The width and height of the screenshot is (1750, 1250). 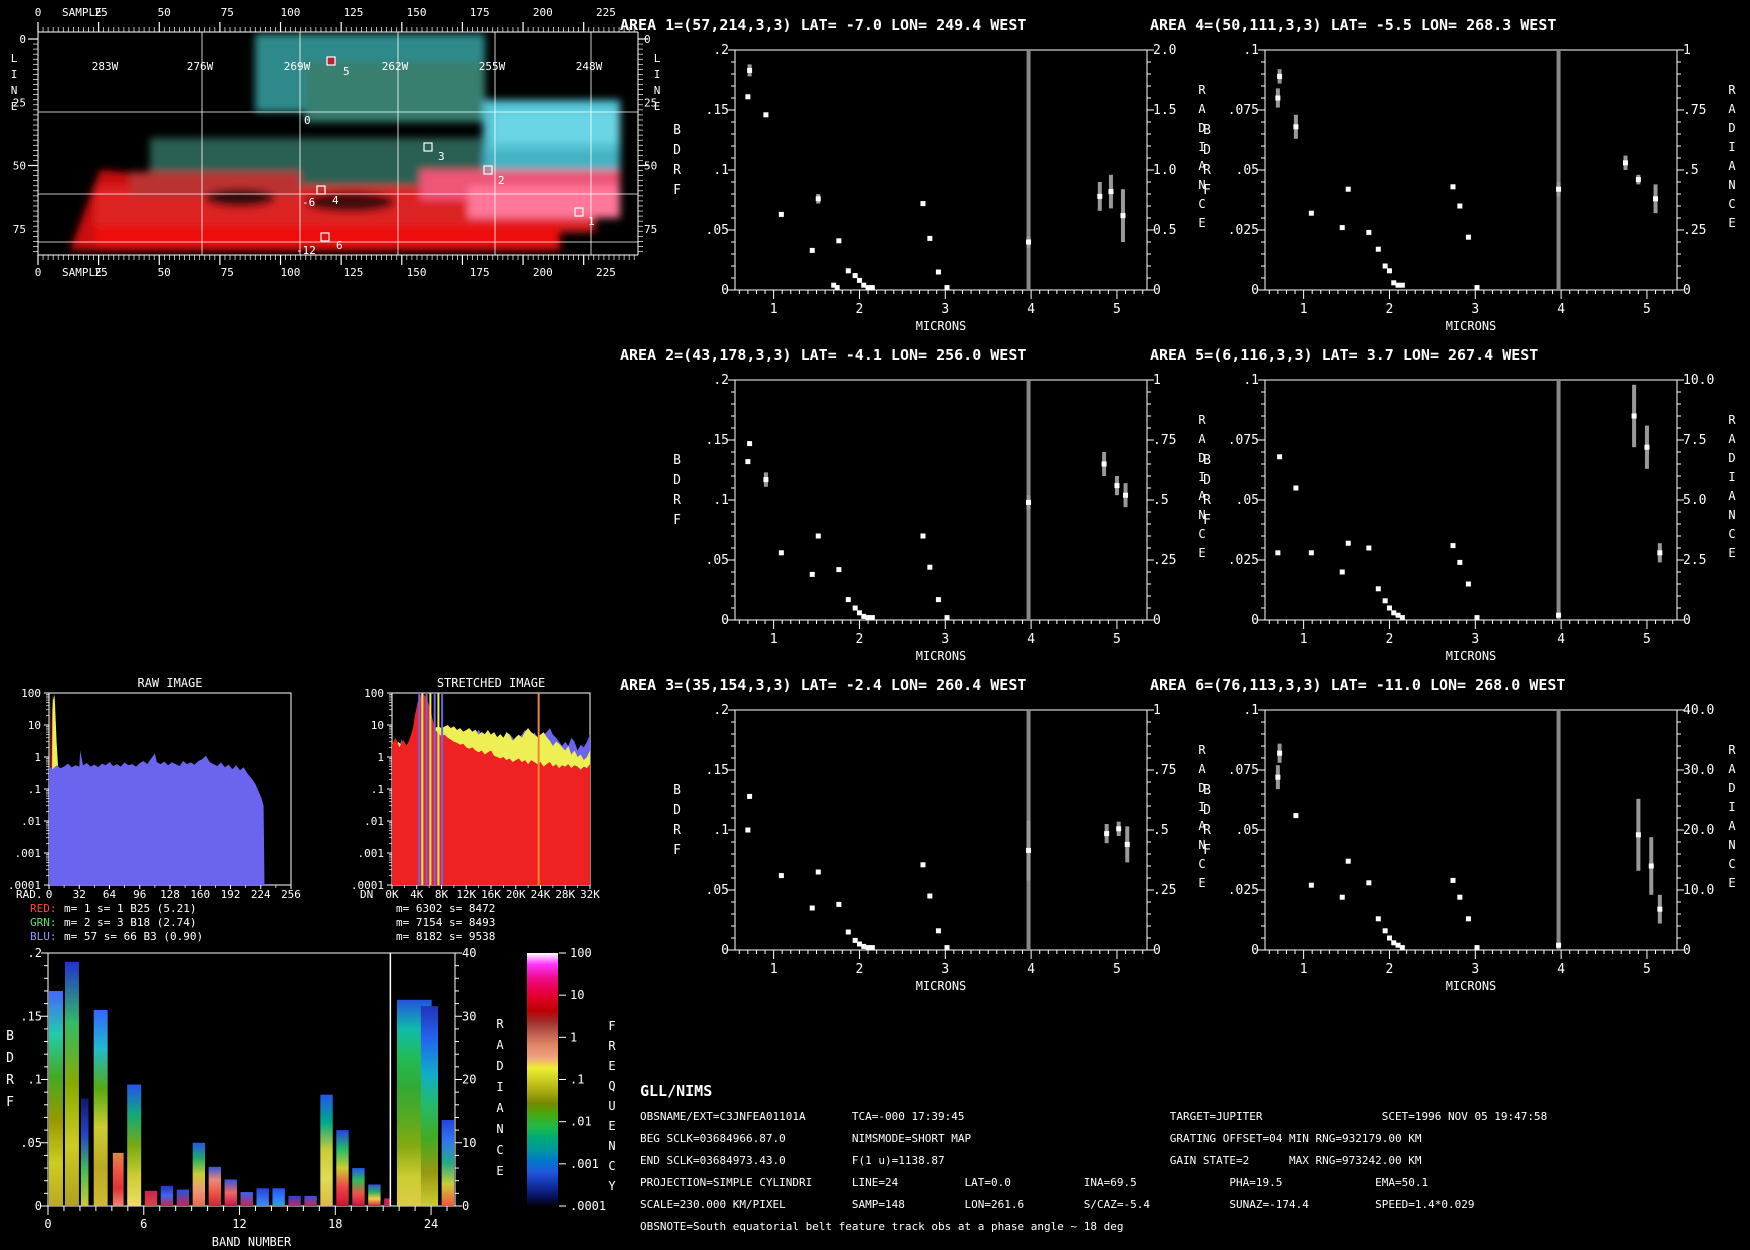 I want to click on svg-text: .05, so click(x=31, y=1143).